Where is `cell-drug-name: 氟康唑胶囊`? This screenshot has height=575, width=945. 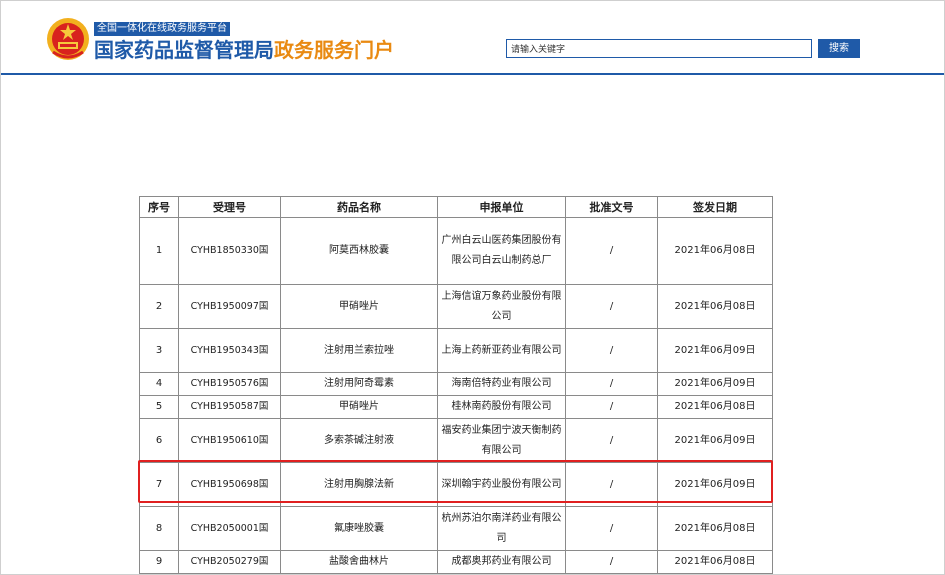 cell-drug-name: 氟康唑胶囊 is located at coordinates (359, 528).